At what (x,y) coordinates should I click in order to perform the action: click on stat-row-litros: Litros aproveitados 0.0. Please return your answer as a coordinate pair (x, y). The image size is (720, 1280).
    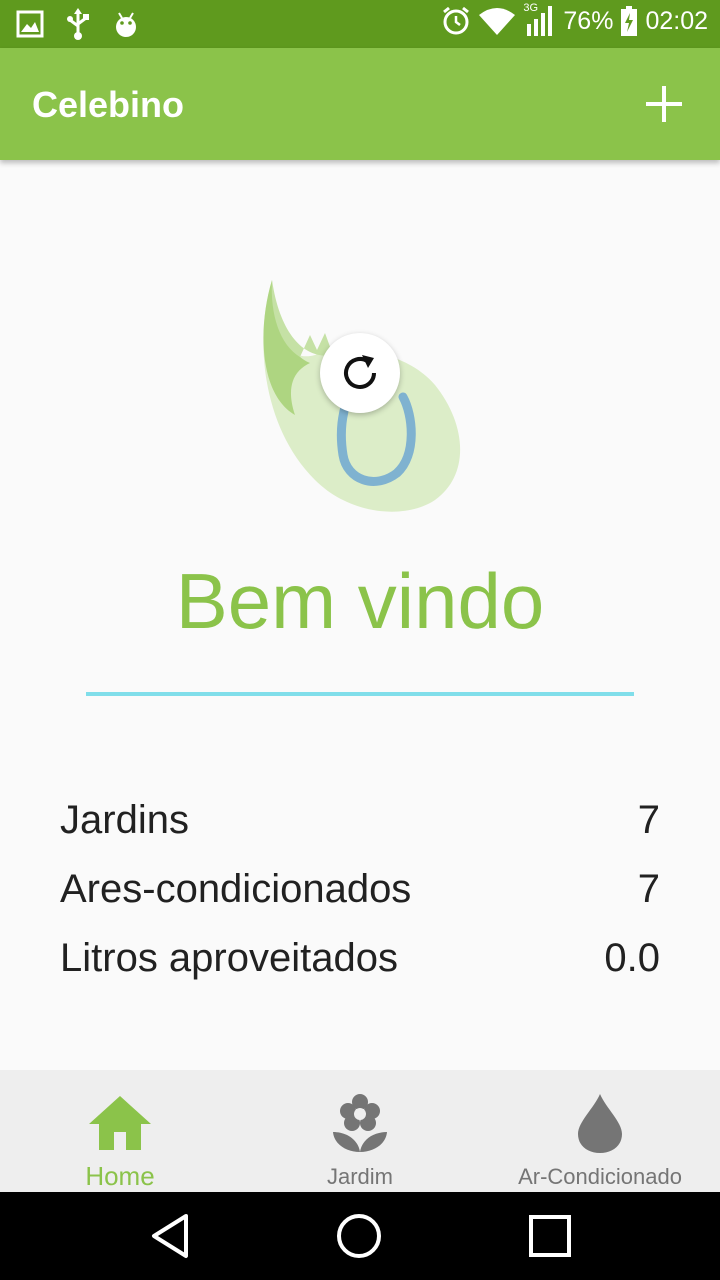
    Looking at the image, I should click on (360, 958).